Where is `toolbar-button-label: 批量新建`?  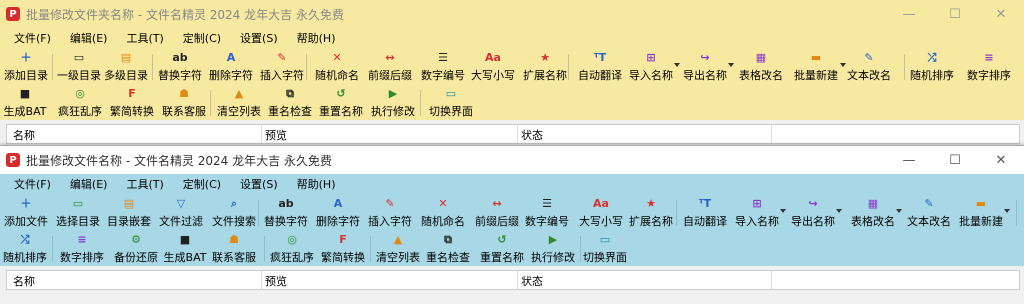
toolbar-button-label: 批量新建 is located at coordinates (816, 75).